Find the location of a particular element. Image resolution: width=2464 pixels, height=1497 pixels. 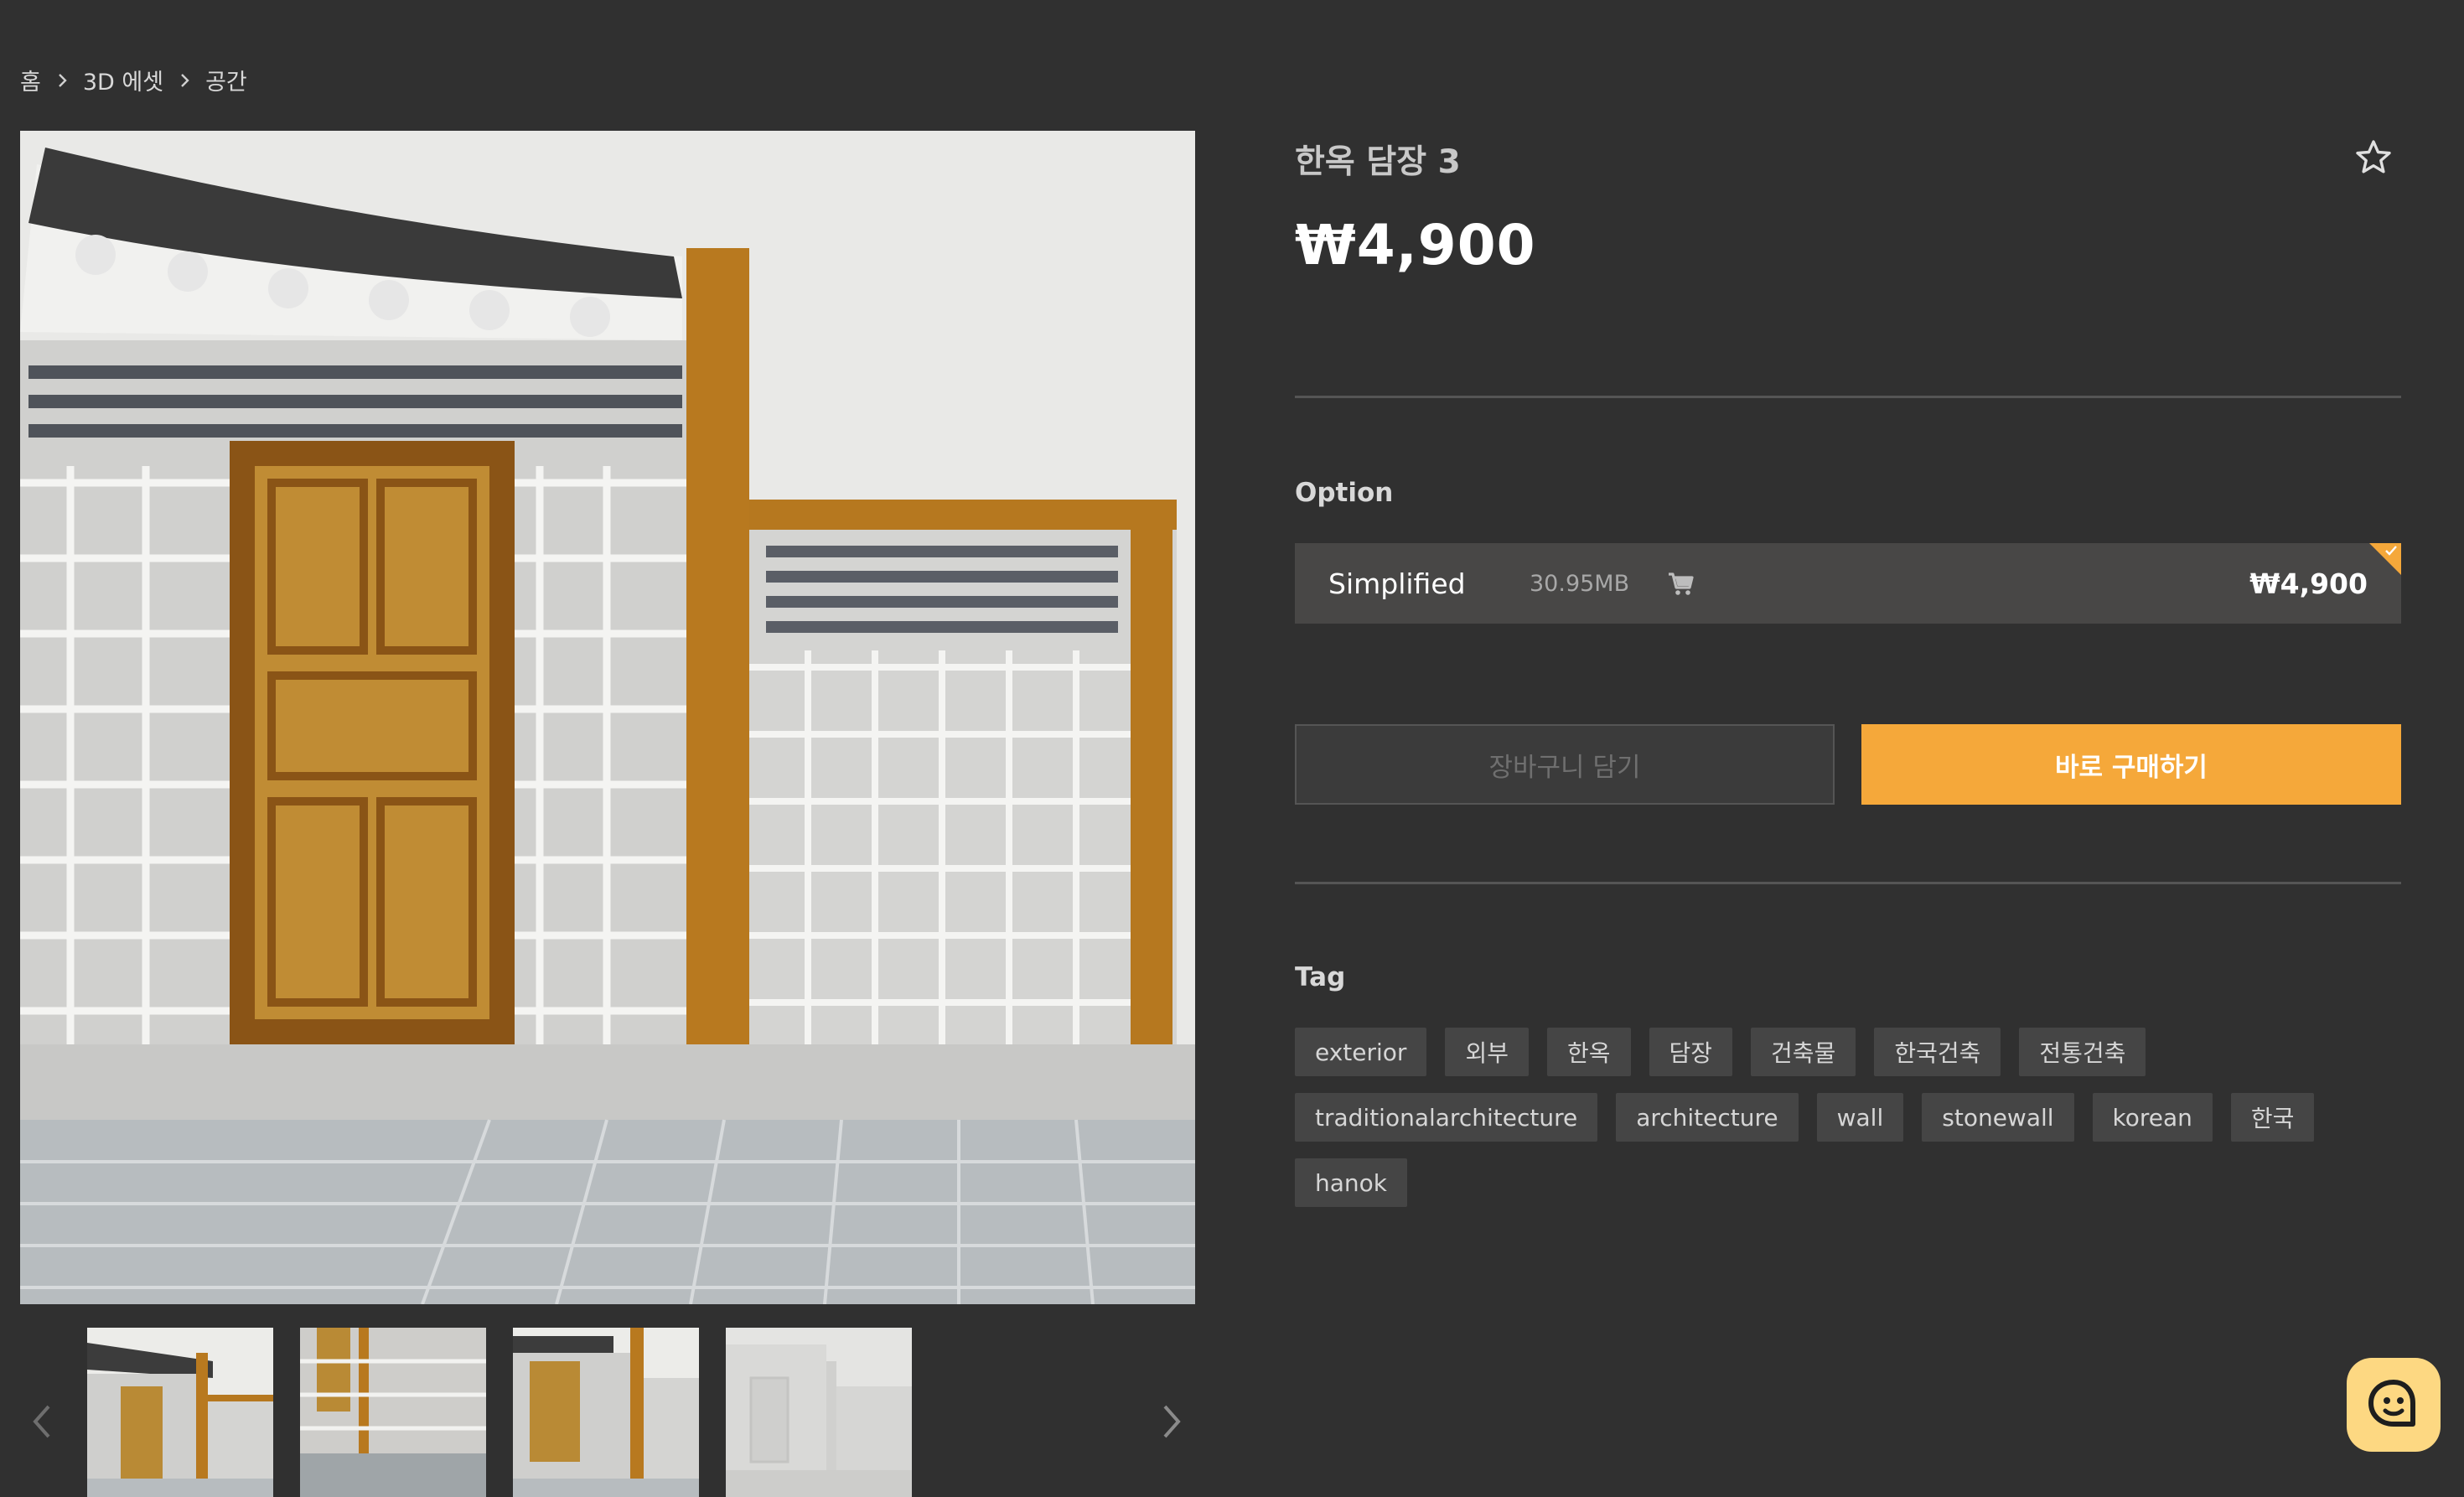

breadcrumb: 홈 3D 에셋 공간 is located at coordinates (133, 80).